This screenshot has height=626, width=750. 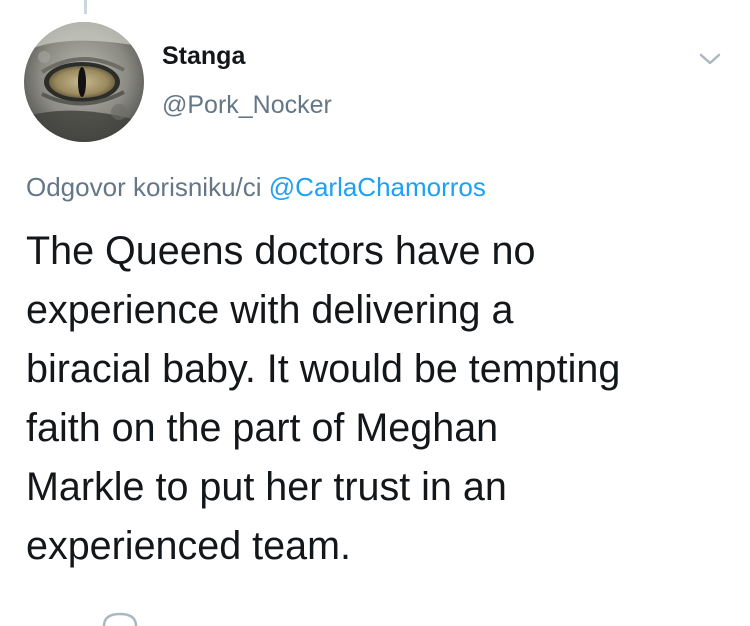 I want to click on chevron-down-icon, so click(x=710, y=59).